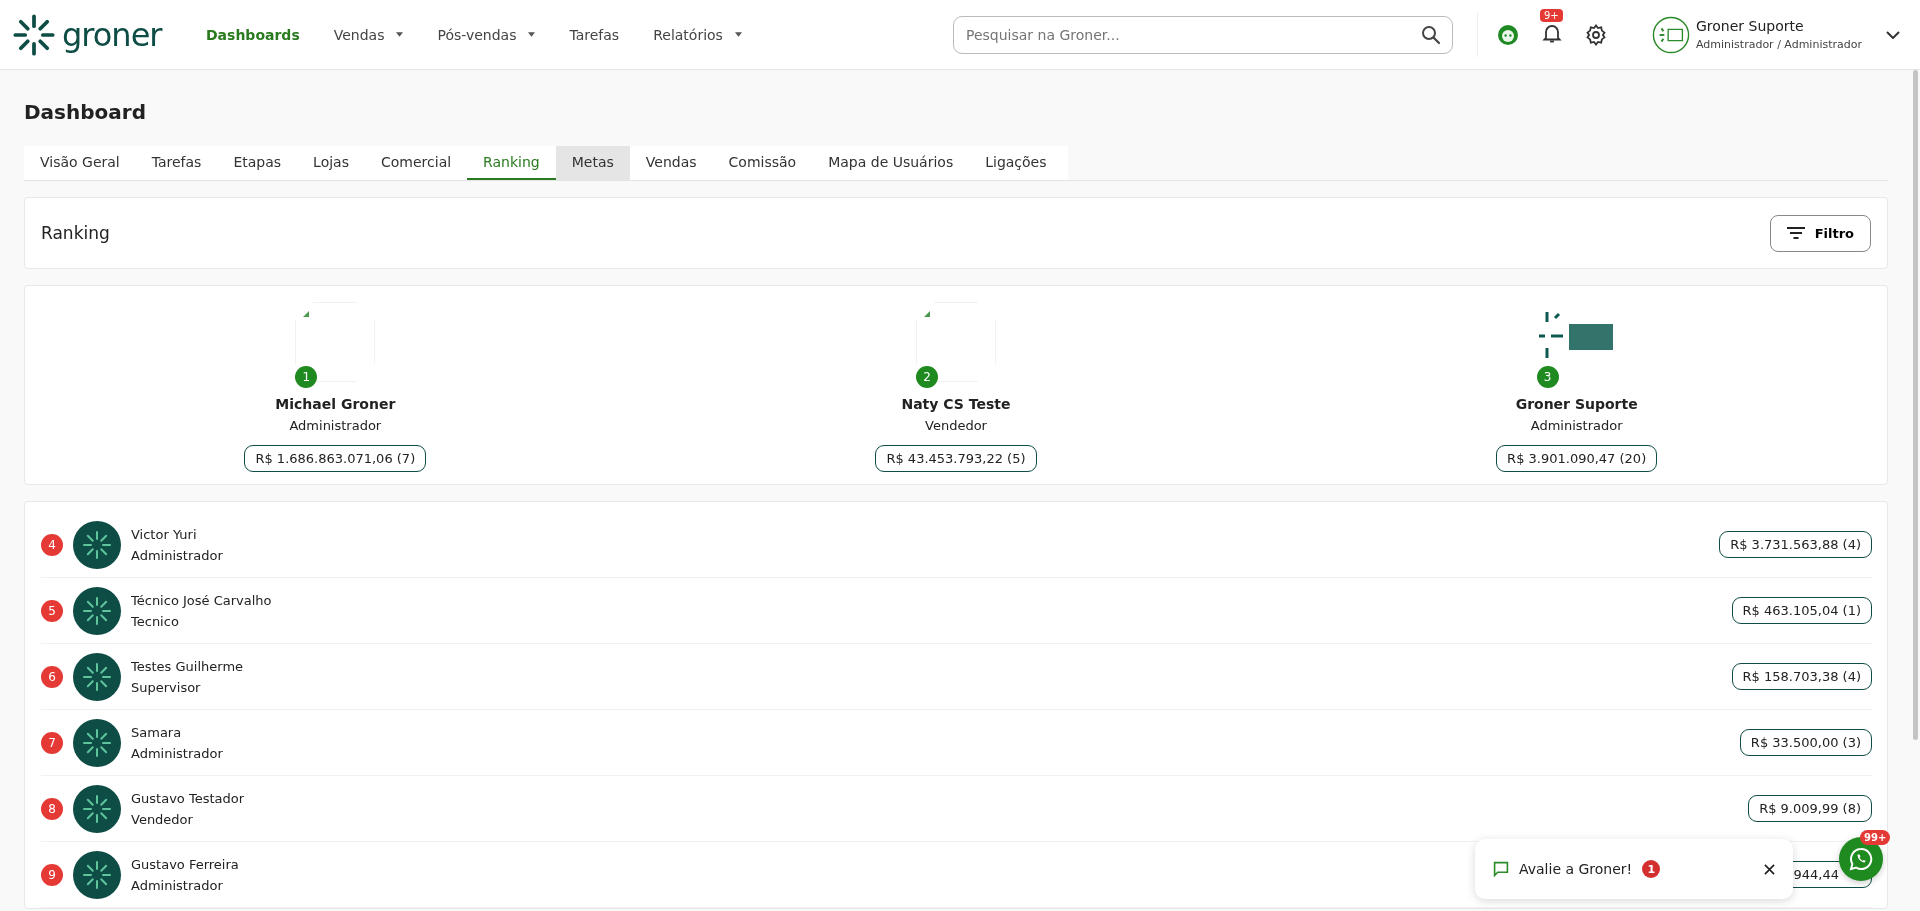  What do you see at coordinates (1805, 742) in the screenshot?
I see `sales-total: R$ 33.500,00 (3)` at bounding box center [1805, 742].